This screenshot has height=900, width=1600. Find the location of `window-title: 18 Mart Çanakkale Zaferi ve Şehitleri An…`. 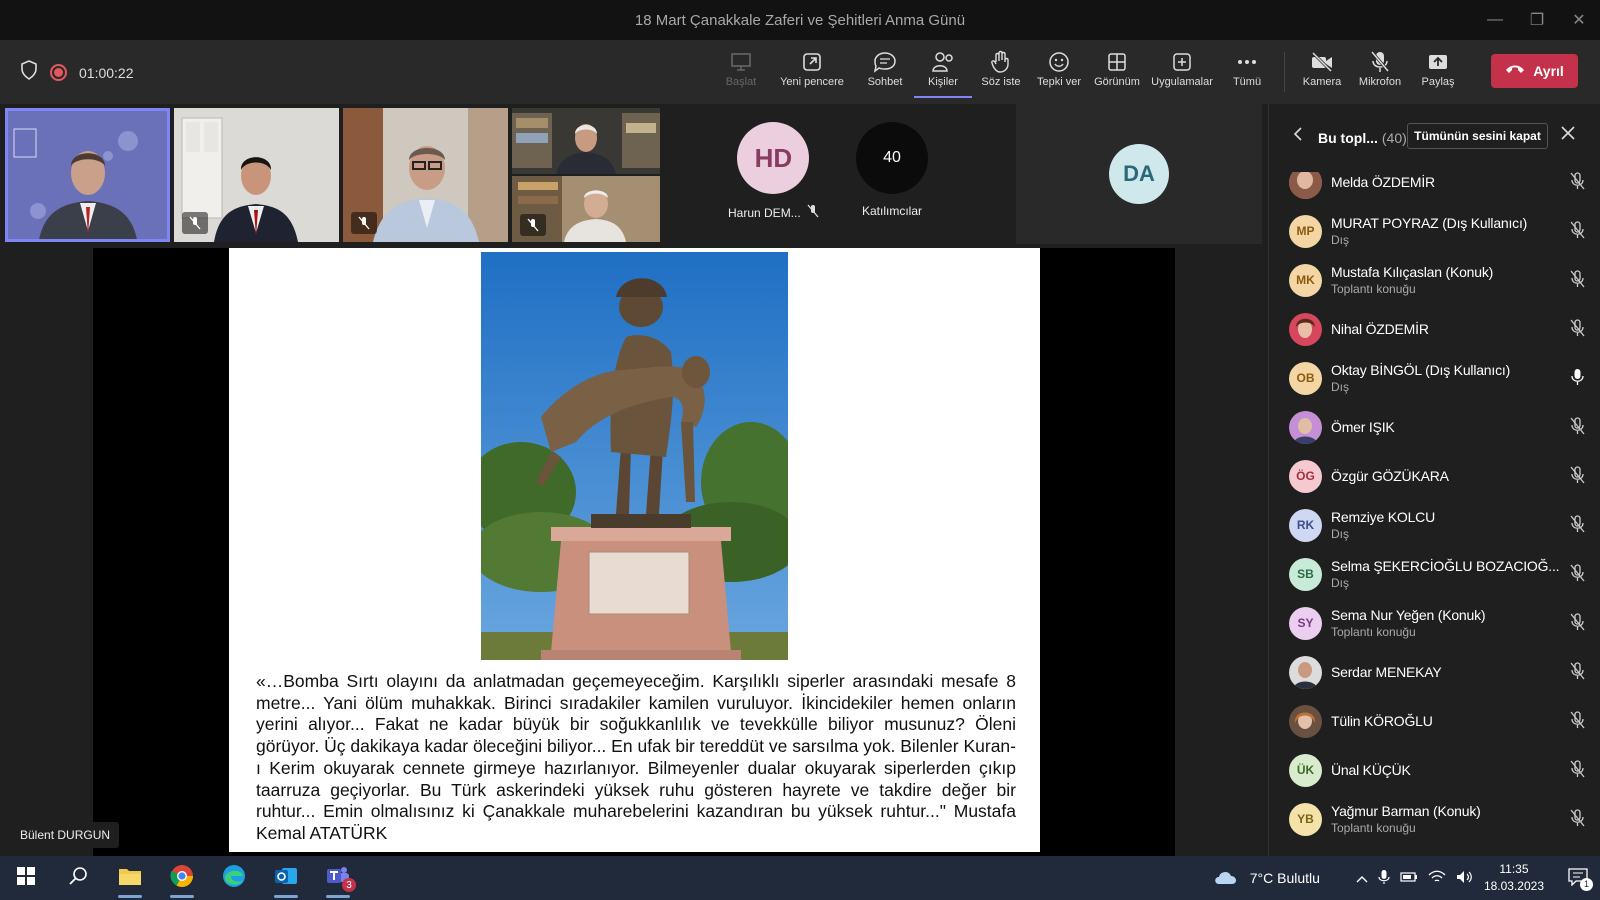

window-title: 18 Mart Çanakkale Zaferi ve Şehitleri An… is located at coordinates (800, 20).